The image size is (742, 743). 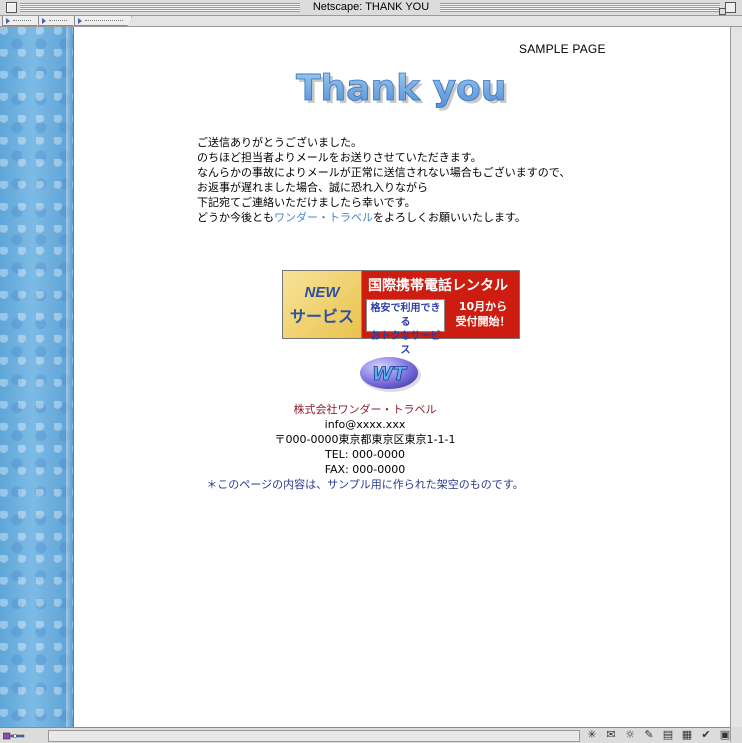 What do you see at coordinates (14, 735) in the screenshot?
I see `security-lock-icon` at bounding box center [14, 735].